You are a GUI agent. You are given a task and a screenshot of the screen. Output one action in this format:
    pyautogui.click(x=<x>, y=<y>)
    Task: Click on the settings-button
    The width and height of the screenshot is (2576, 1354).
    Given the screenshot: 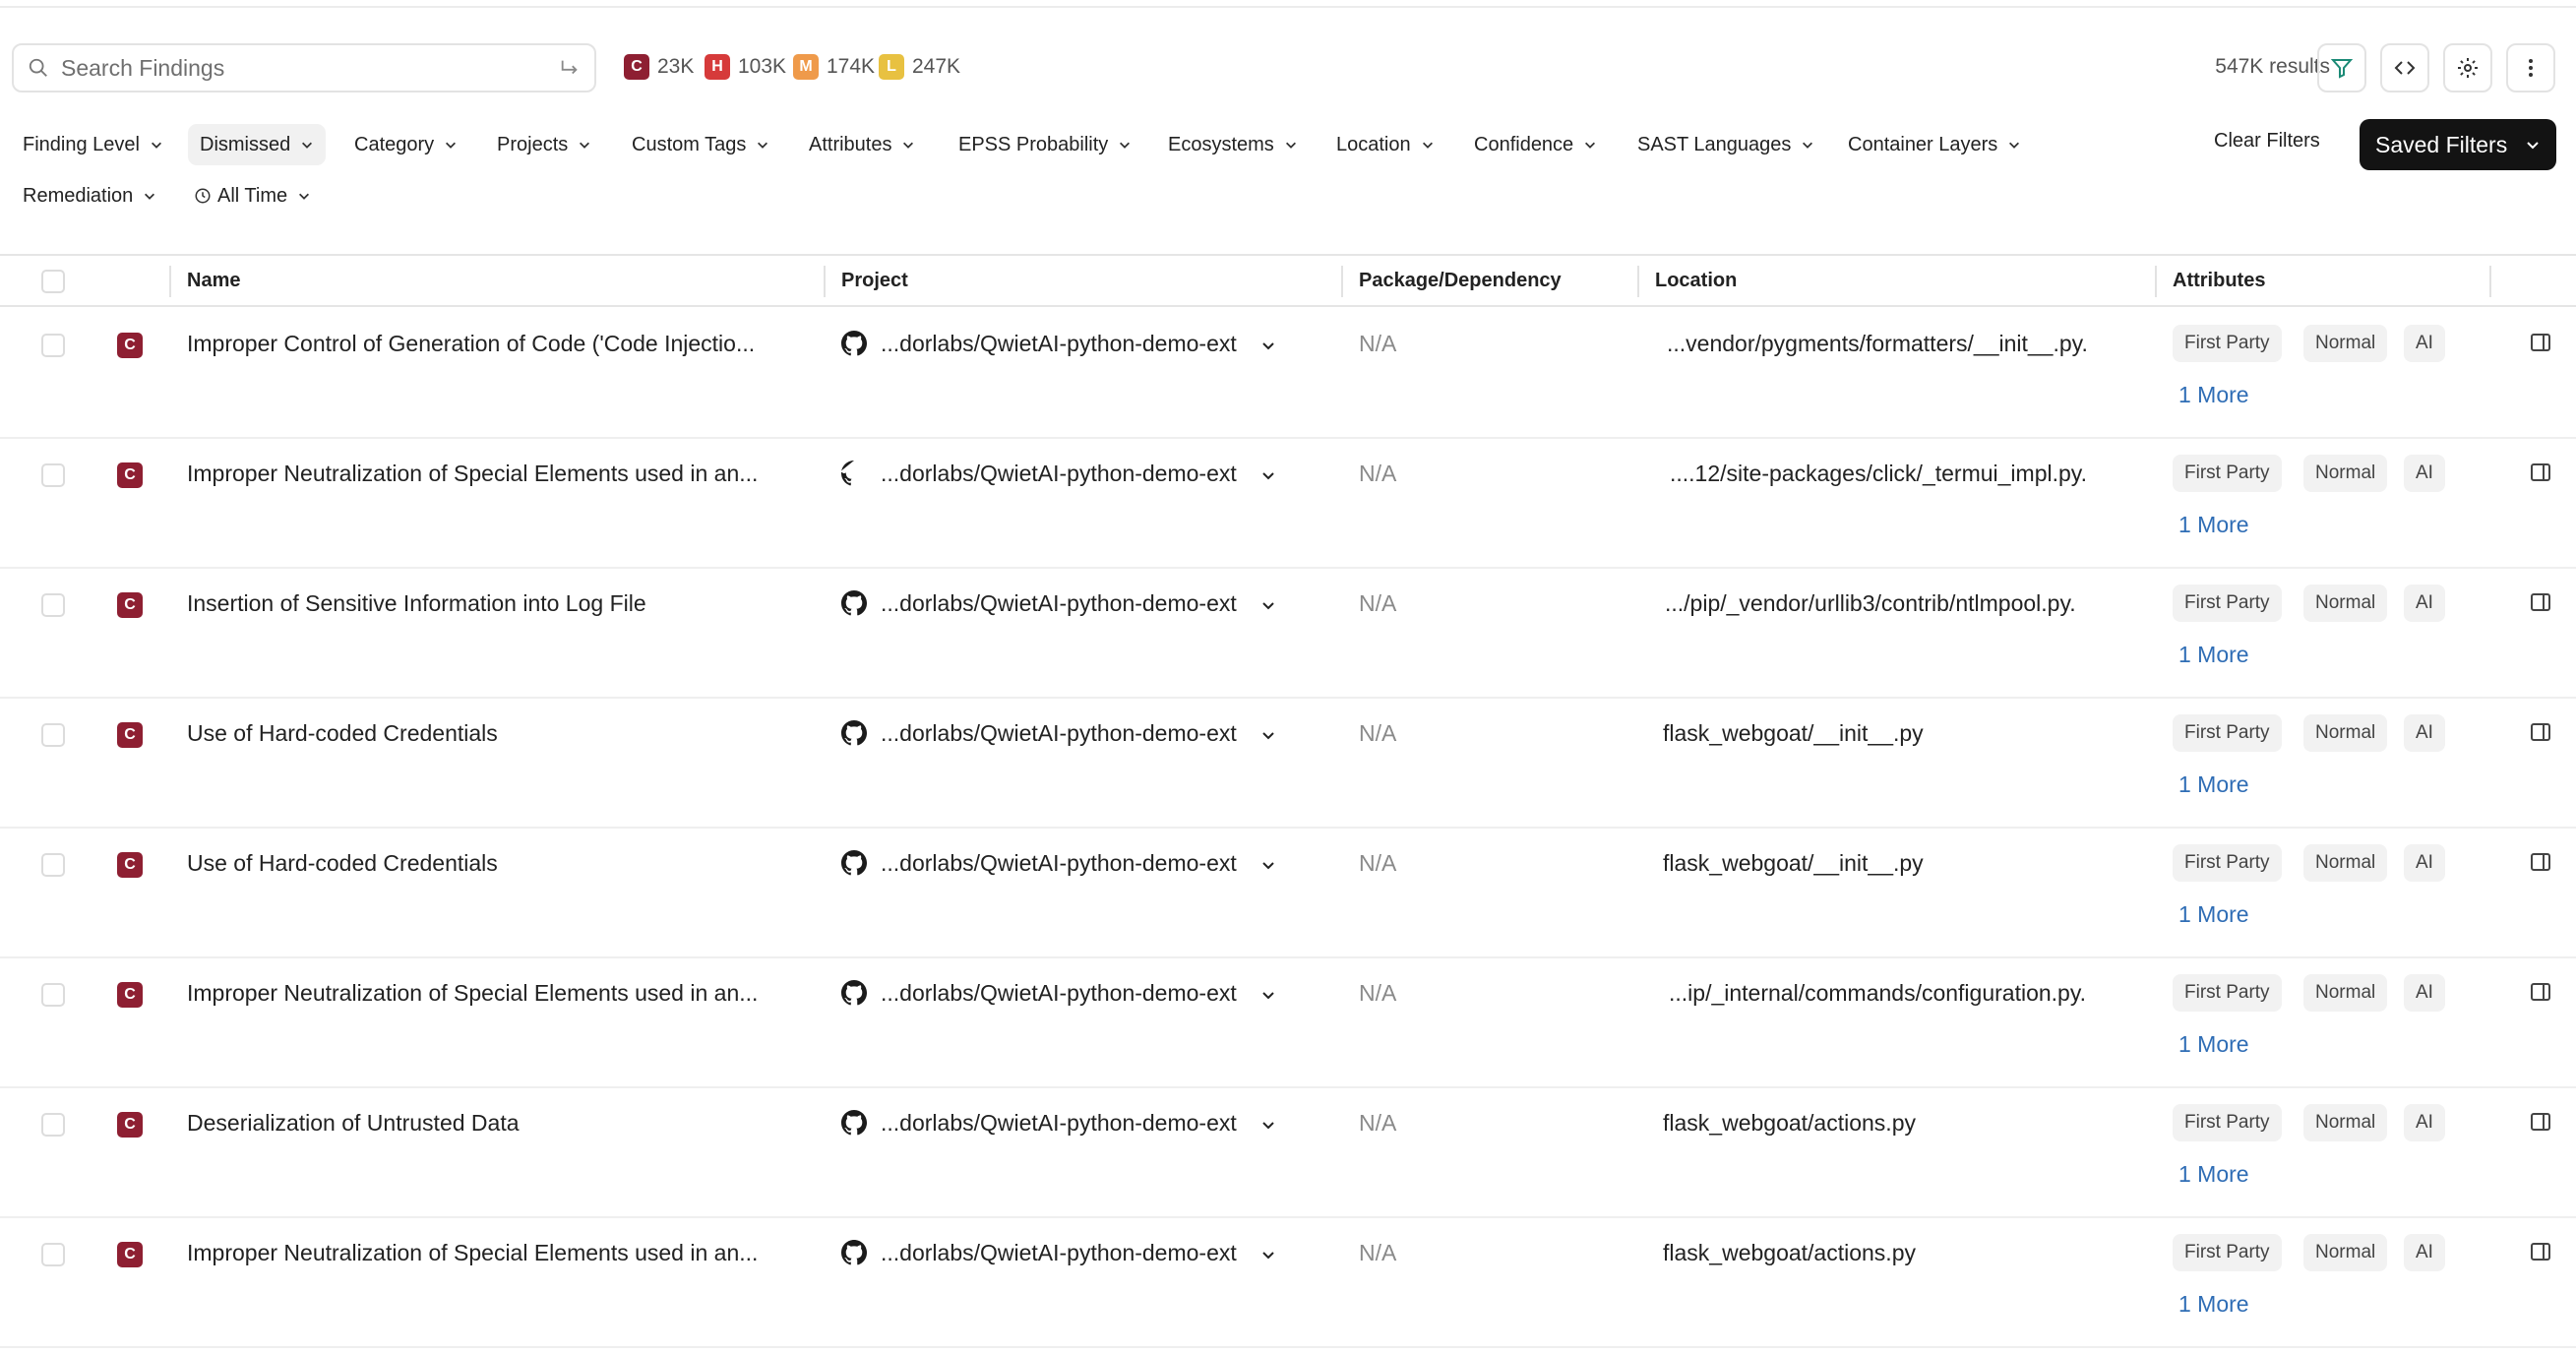 What is the action you would take?
    pyautogui.click(x=2467, y=67)
    